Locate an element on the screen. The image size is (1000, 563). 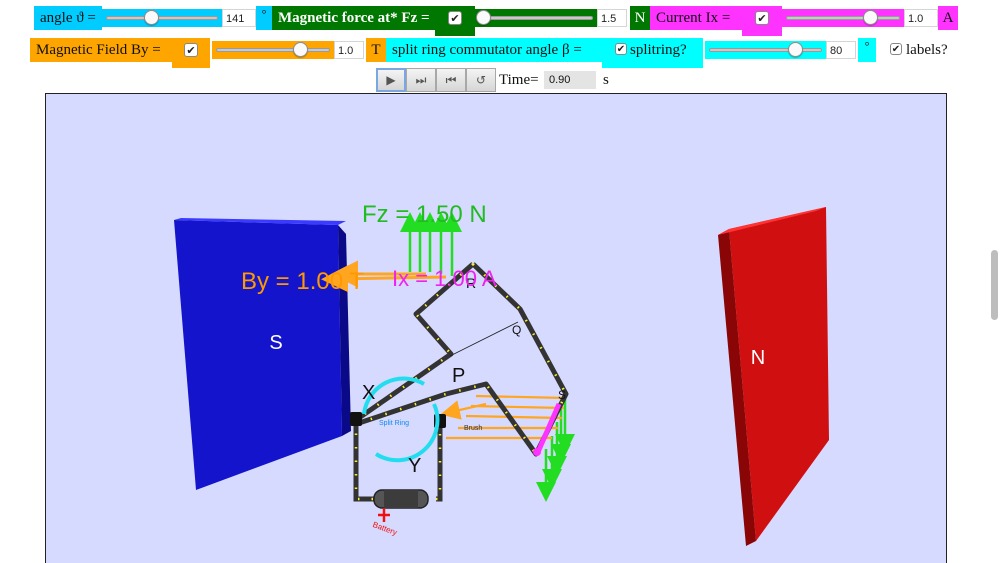
point-x-label: X is located at coordinates (368, 393).